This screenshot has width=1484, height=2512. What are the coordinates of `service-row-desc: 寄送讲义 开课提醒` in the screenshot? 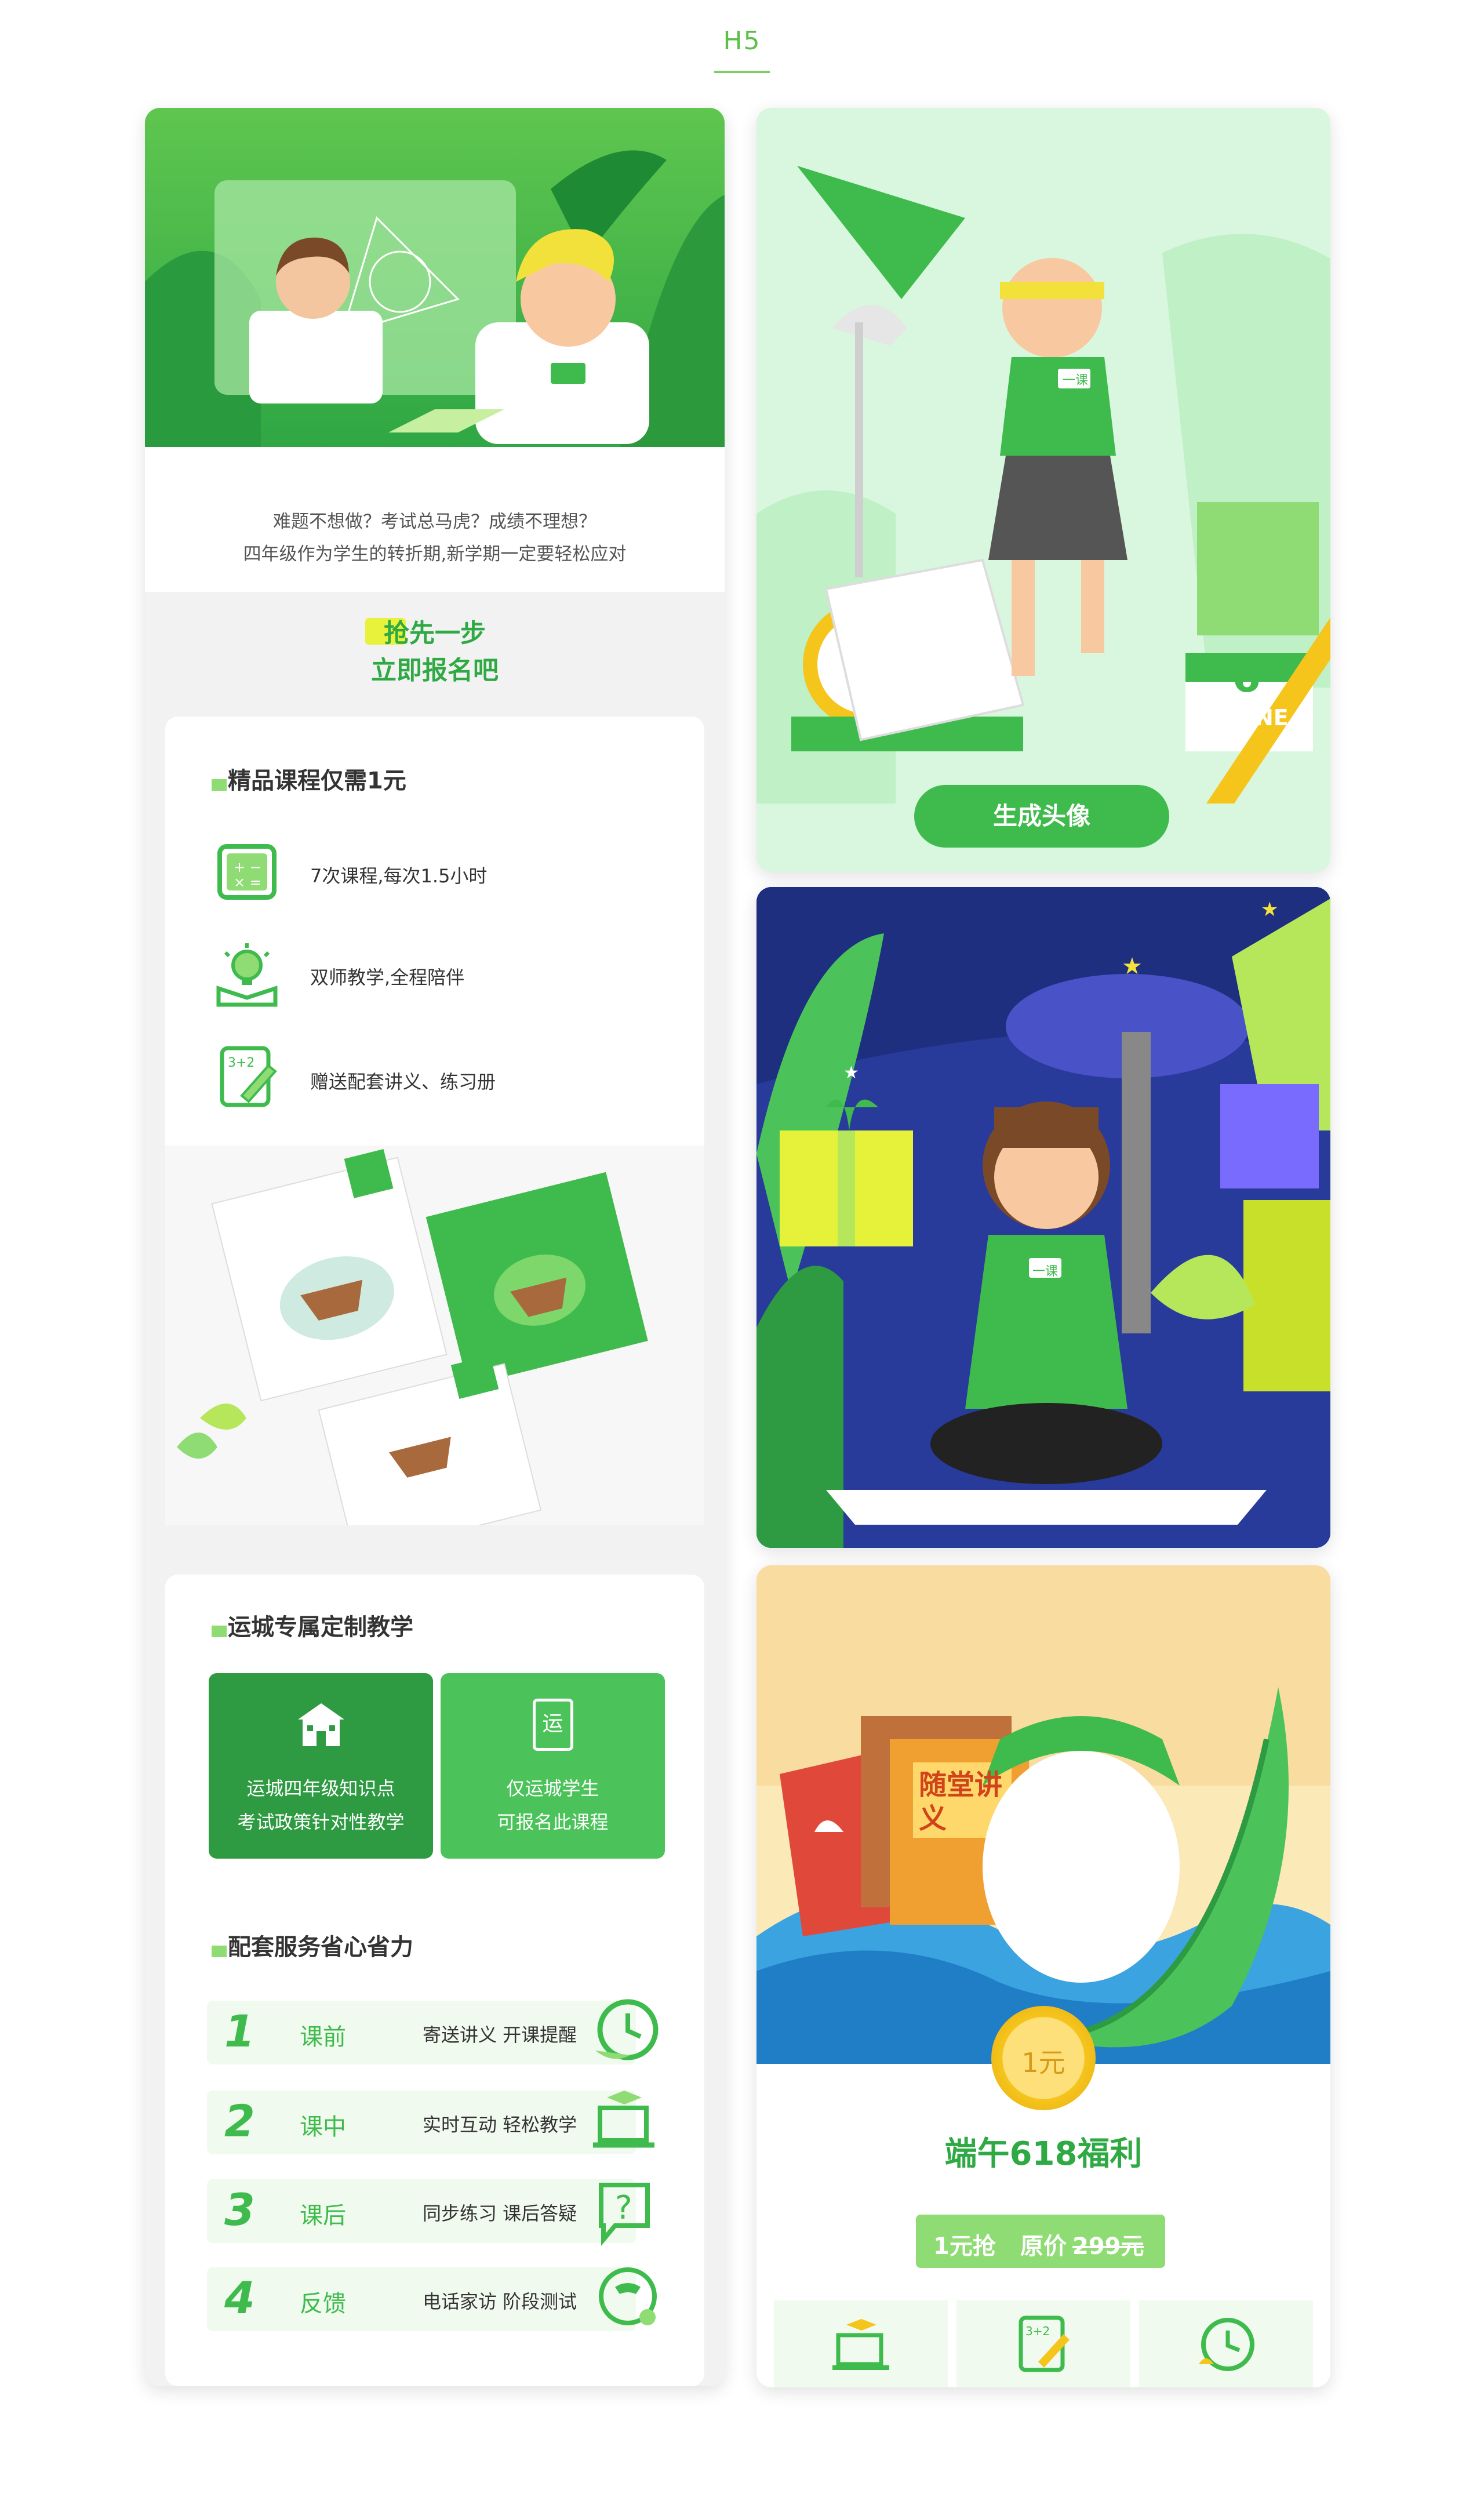 It's located at (500, 2035).